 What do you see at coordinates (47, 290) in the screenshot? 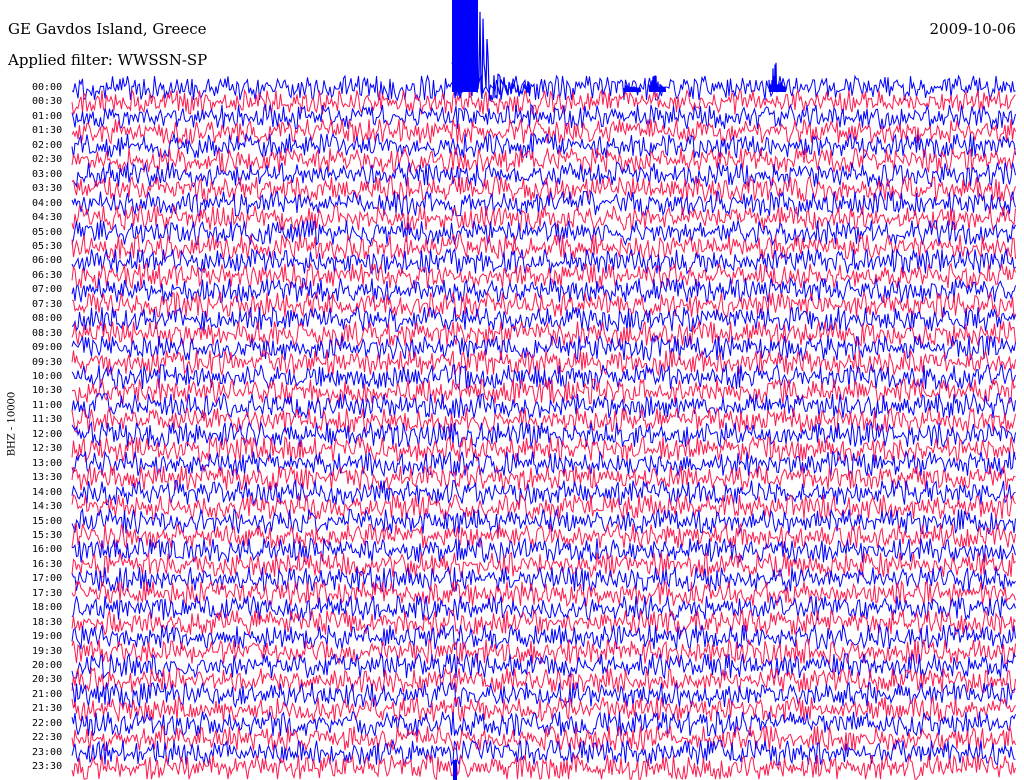
I see `time-label: 07:00` at bounding box center [47, 290].